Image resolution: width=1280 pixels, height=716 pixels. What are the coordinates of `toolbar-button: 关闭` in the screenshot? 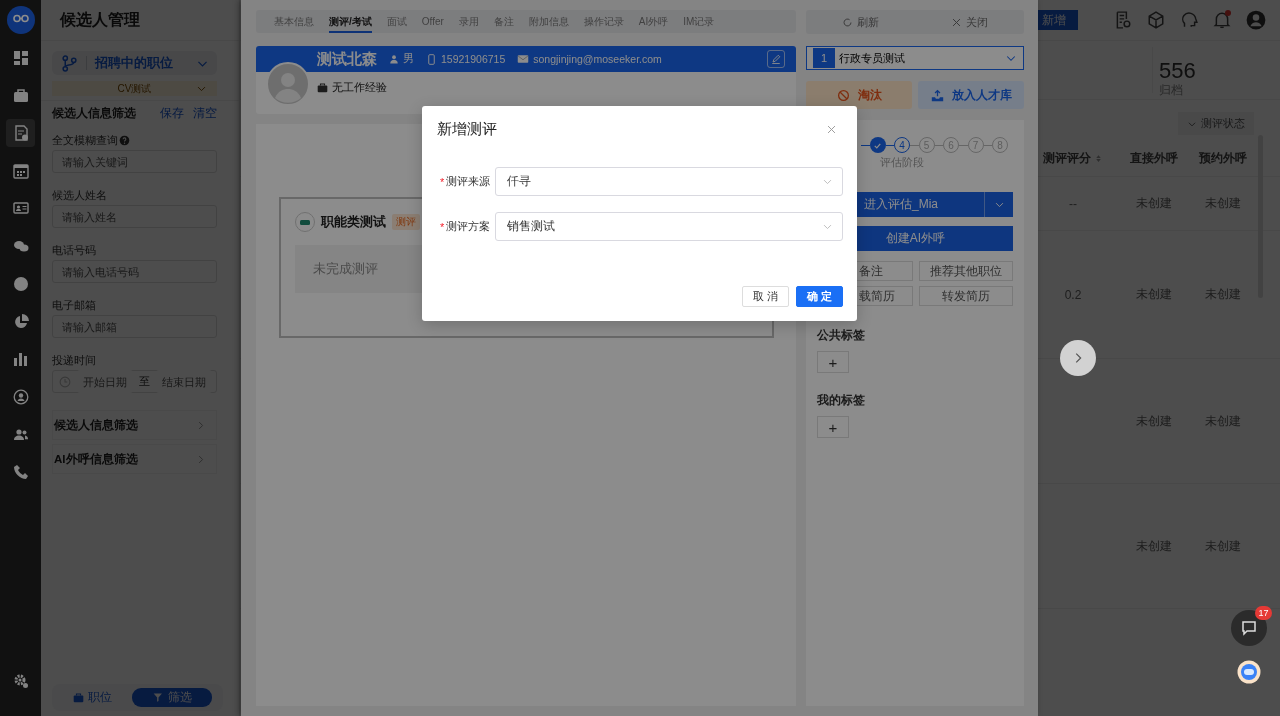 It's located at (969, 22).